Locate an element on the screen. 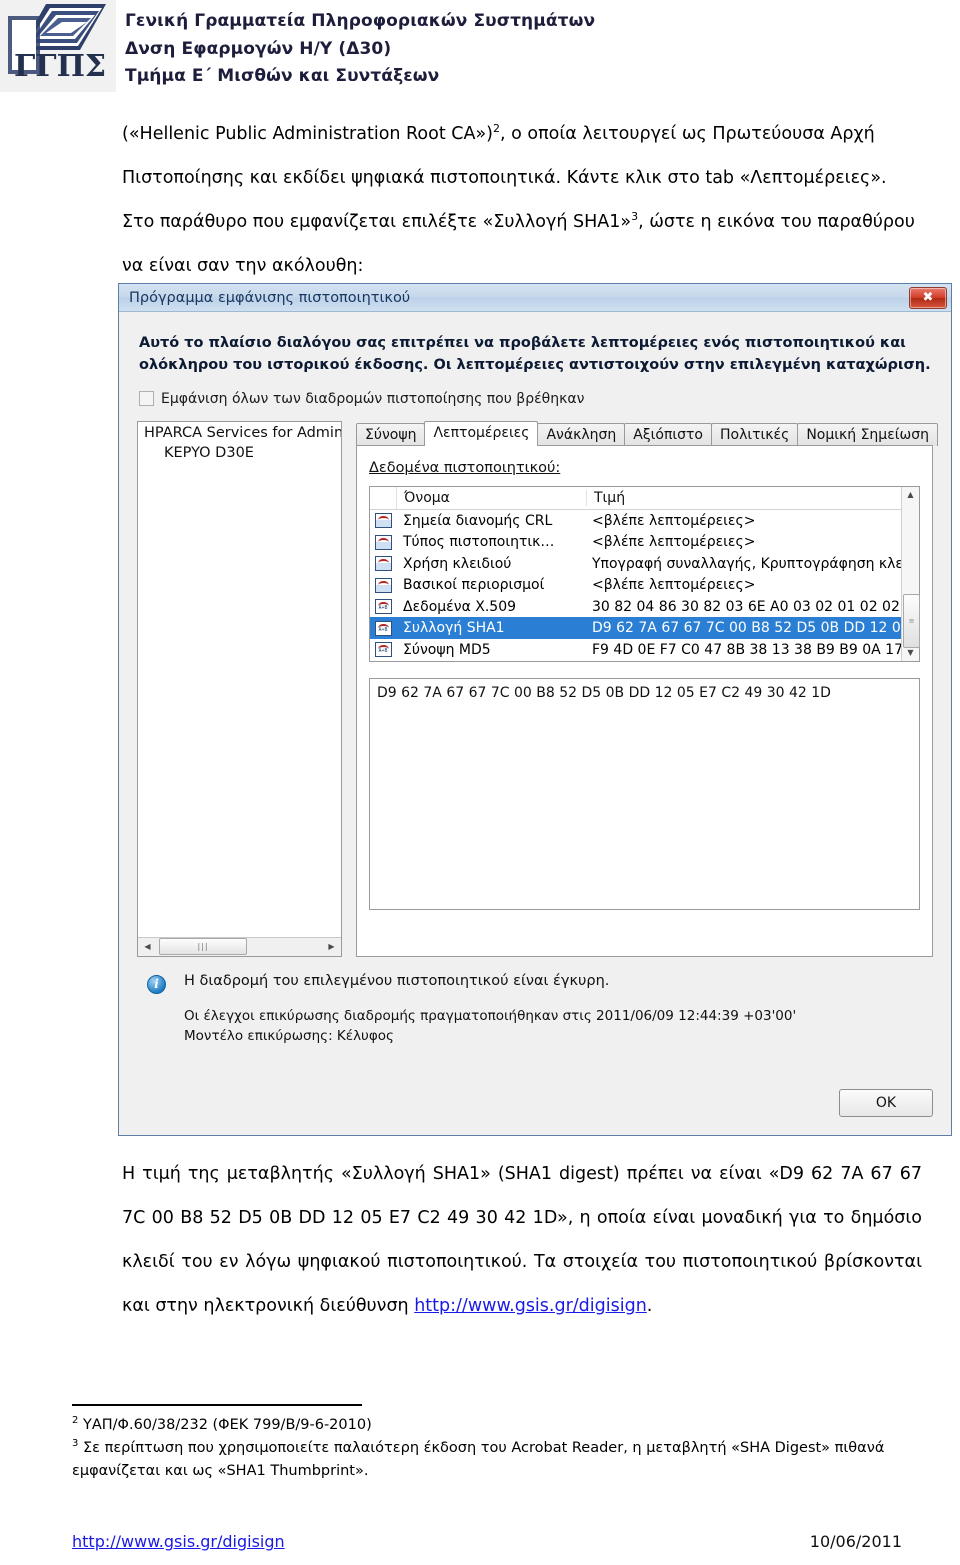 The image size is (960, 1565). info-icon: i is located at coordinates (156, 984).